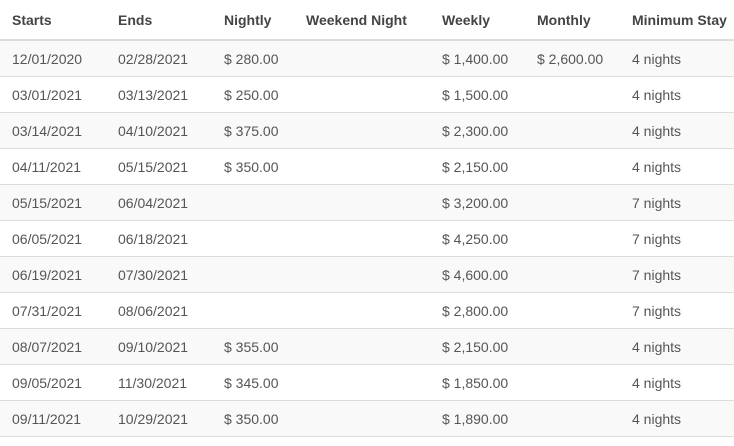 The image size is (734, 446). I want to click on header-weekly: Weekly, so click(477, 20).